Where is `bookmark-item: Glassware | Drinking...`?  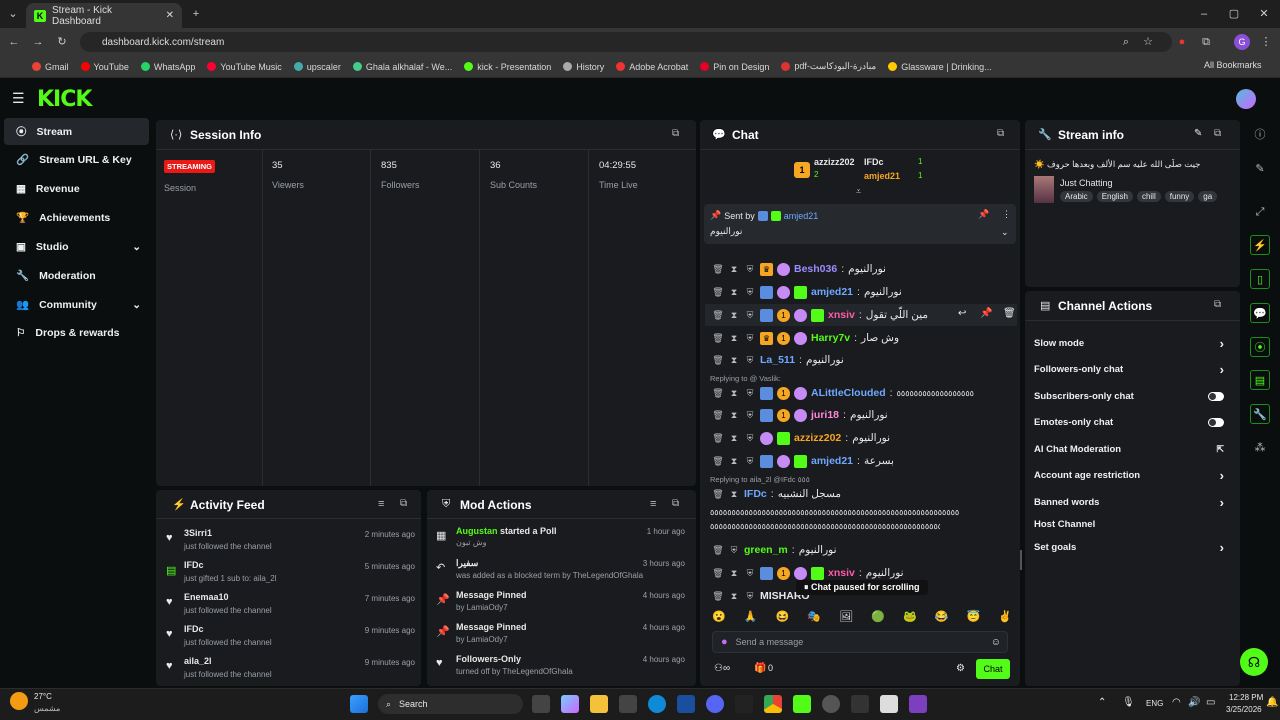 bookmark-item: Glassware | Drinking... is located at coordinates (940, 67).